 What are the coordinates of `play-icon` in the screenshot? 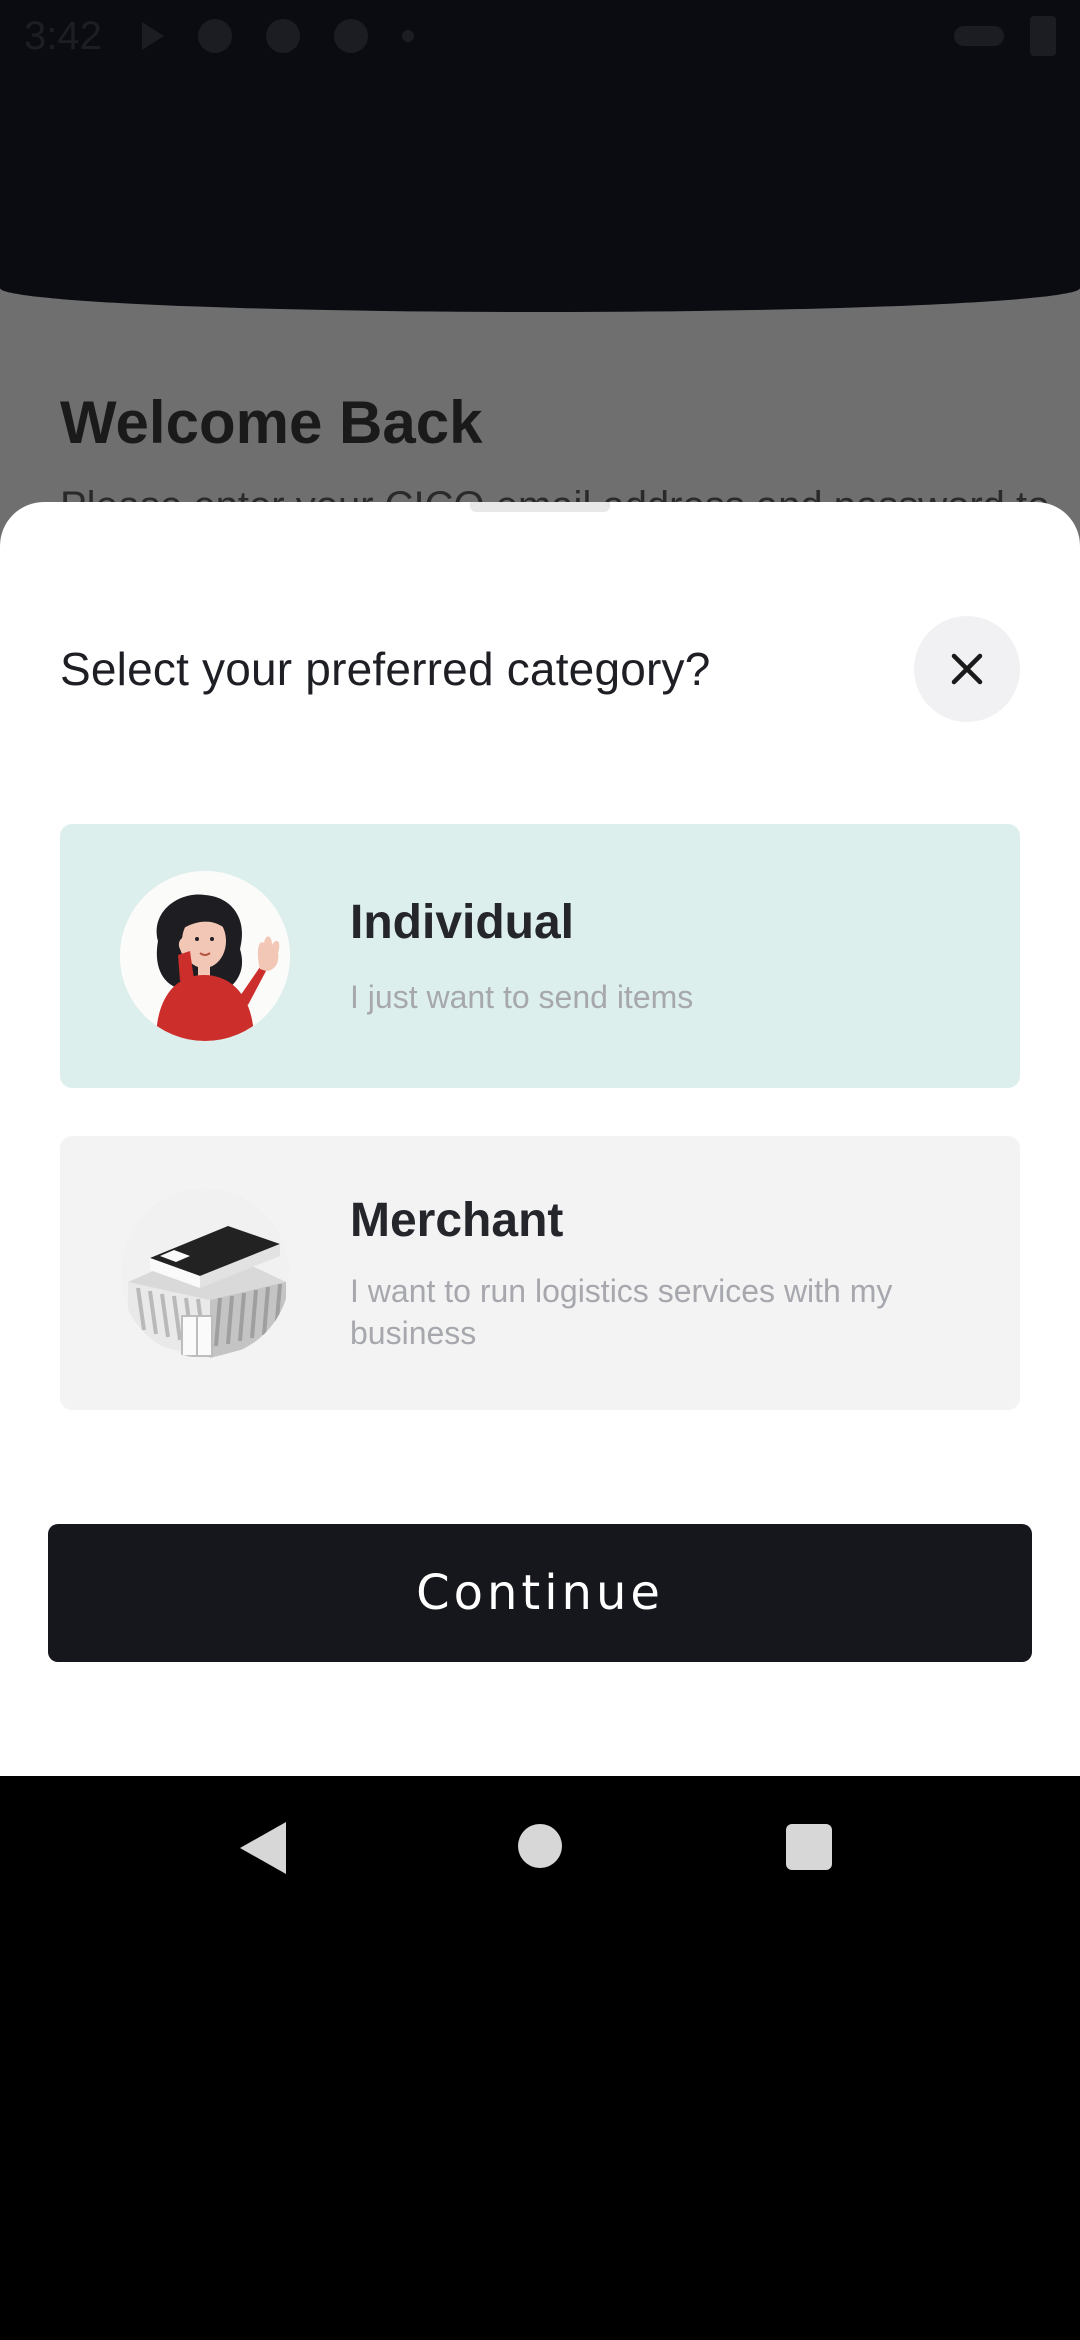 It's located at (152, 36).